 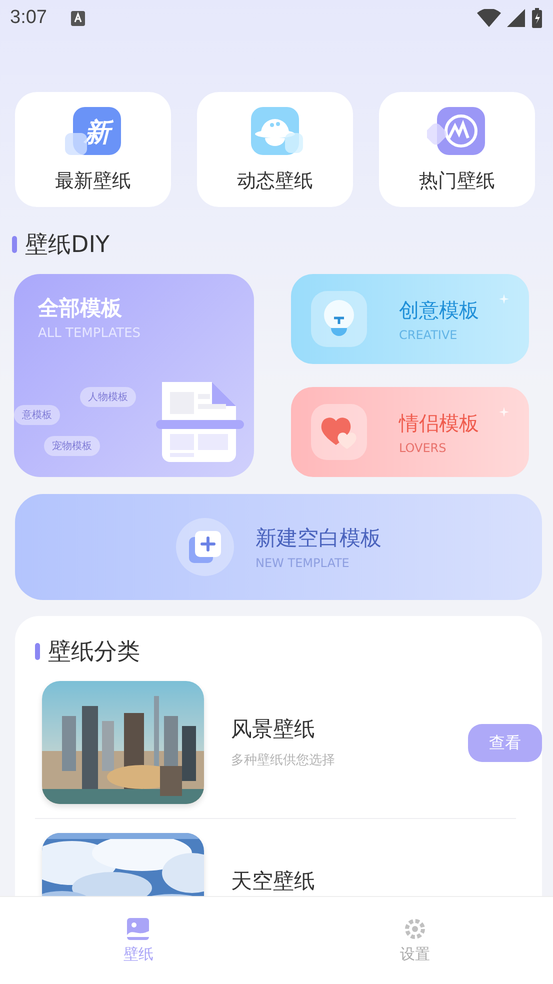 I want to click on card-title: 创意模板, so click(x=439, y=310).